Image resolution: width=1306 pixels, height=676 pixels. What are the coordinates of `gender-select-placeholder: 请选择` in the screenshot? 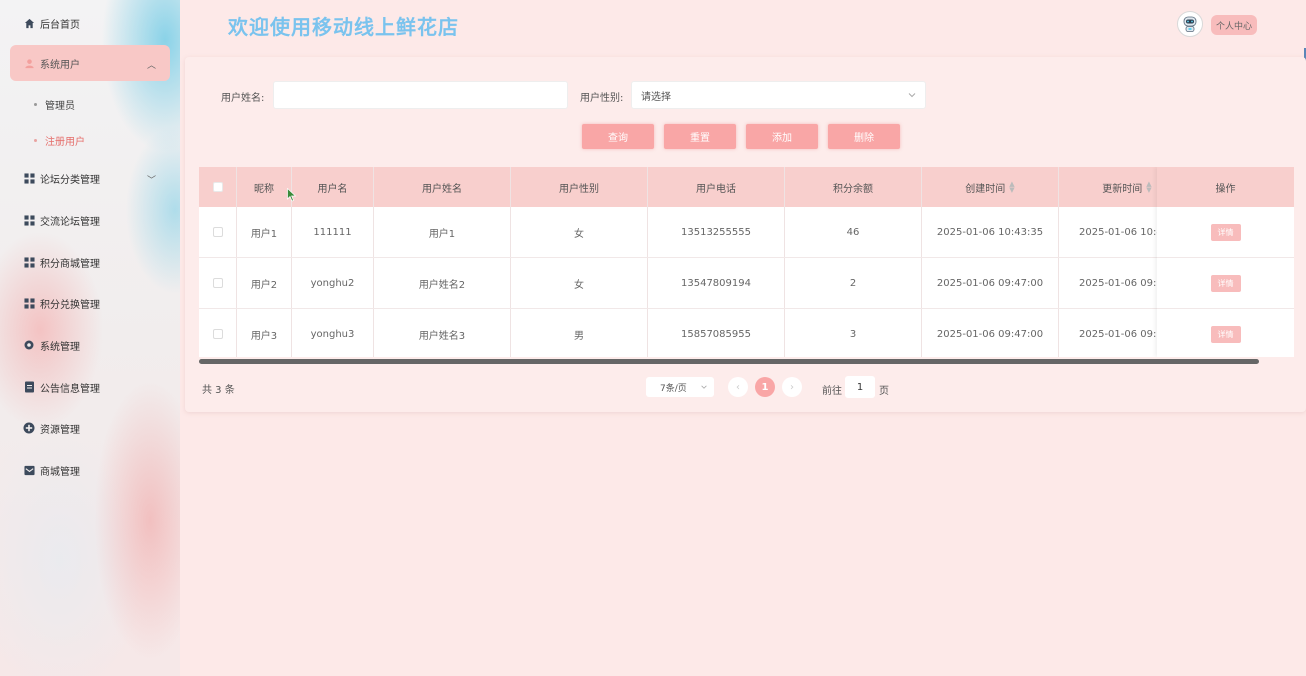 It's located at (656, 97).